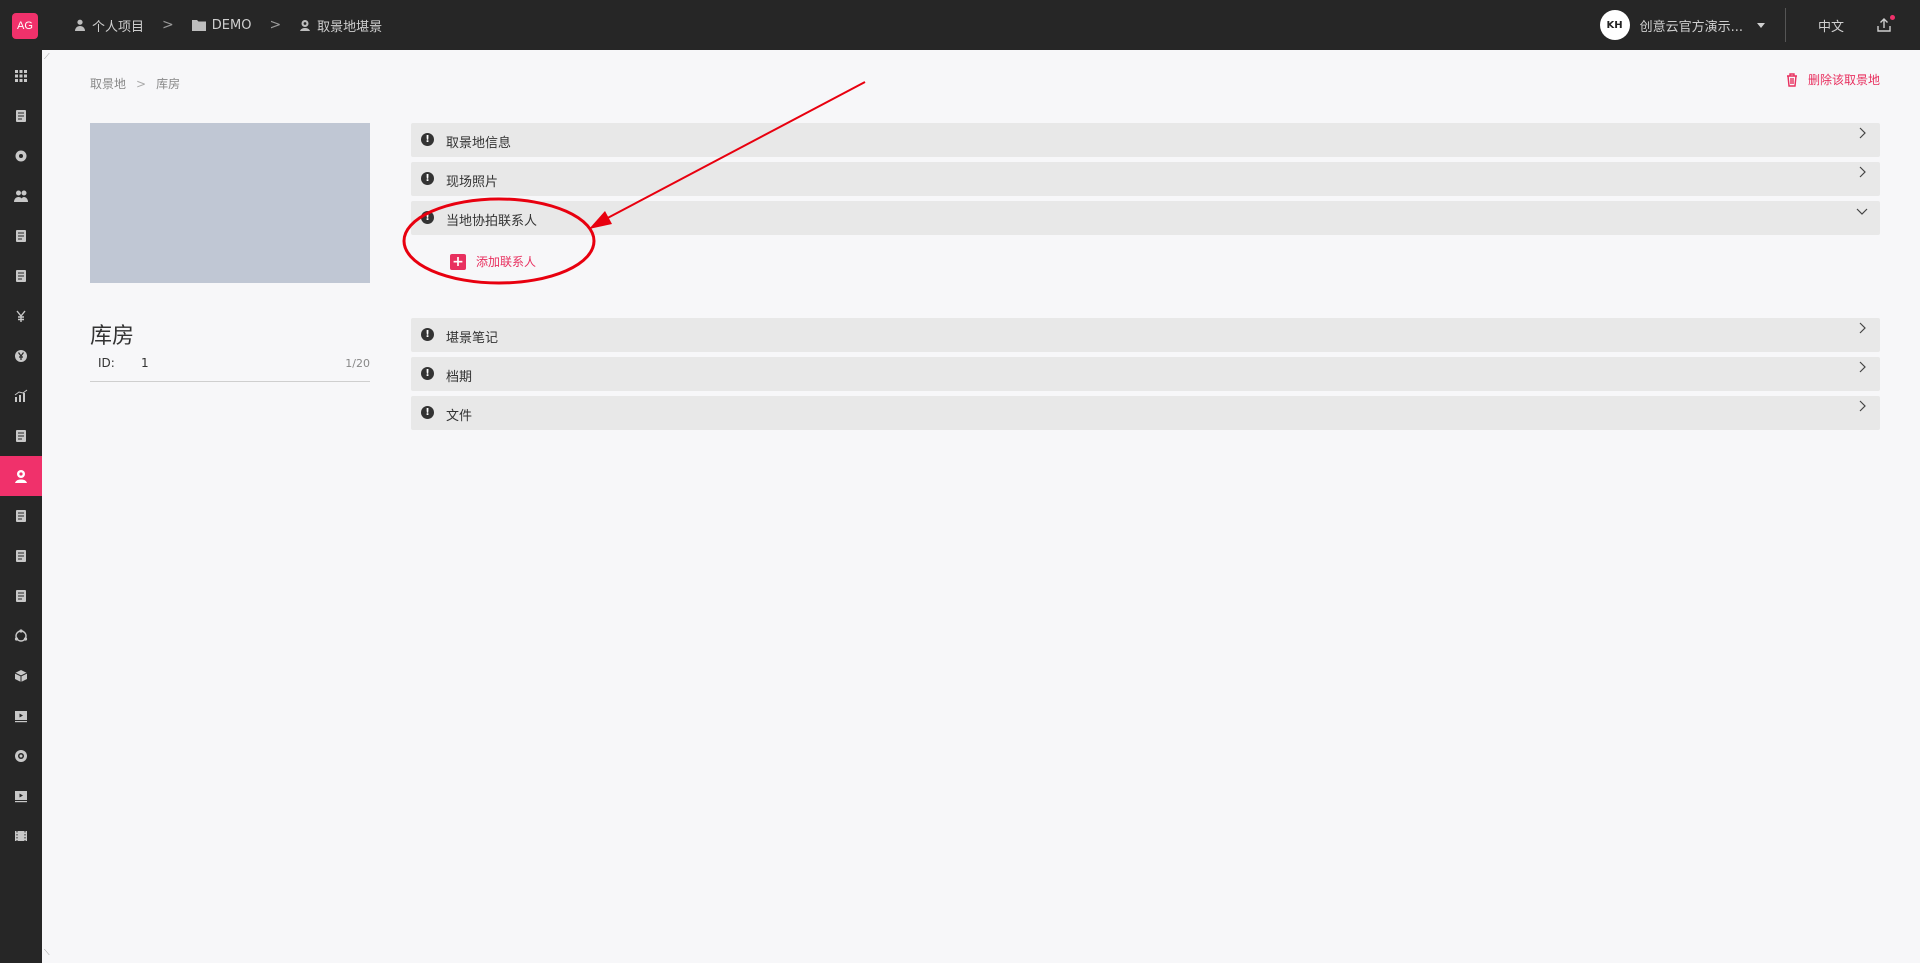 Image resolution: width=1920 pixels, height=963 pixels. What do you see at coordinates (47, 57) in the screenshot?
I see `resize-handle-top: ⟋` at bounding box center [47, 57].